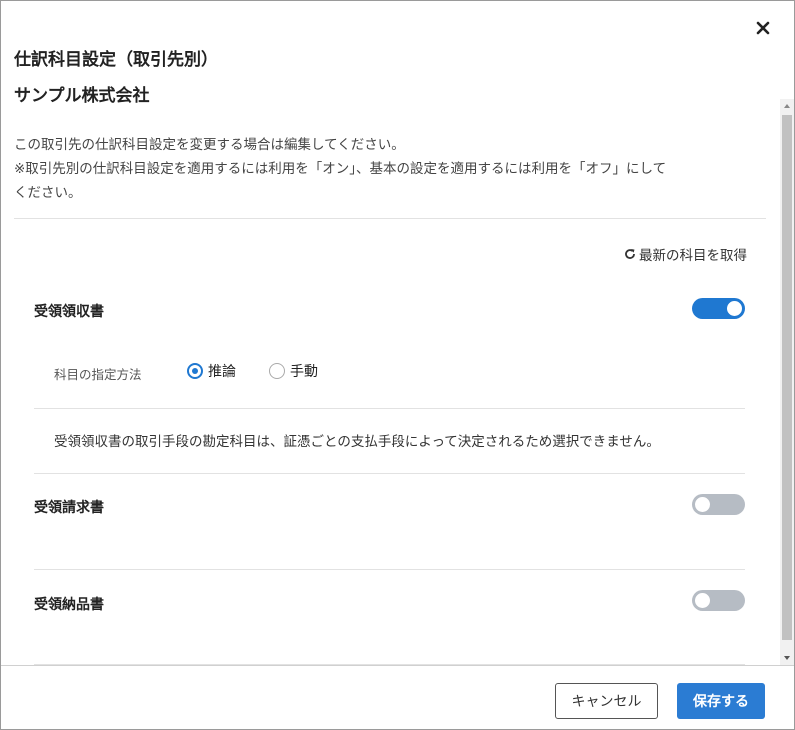 The width and height of the screenshot is (795, 730). What do you see at coordinates (630, 254) in the screenshot?
I see `refresh-icon` at bounding box center [630, 254].